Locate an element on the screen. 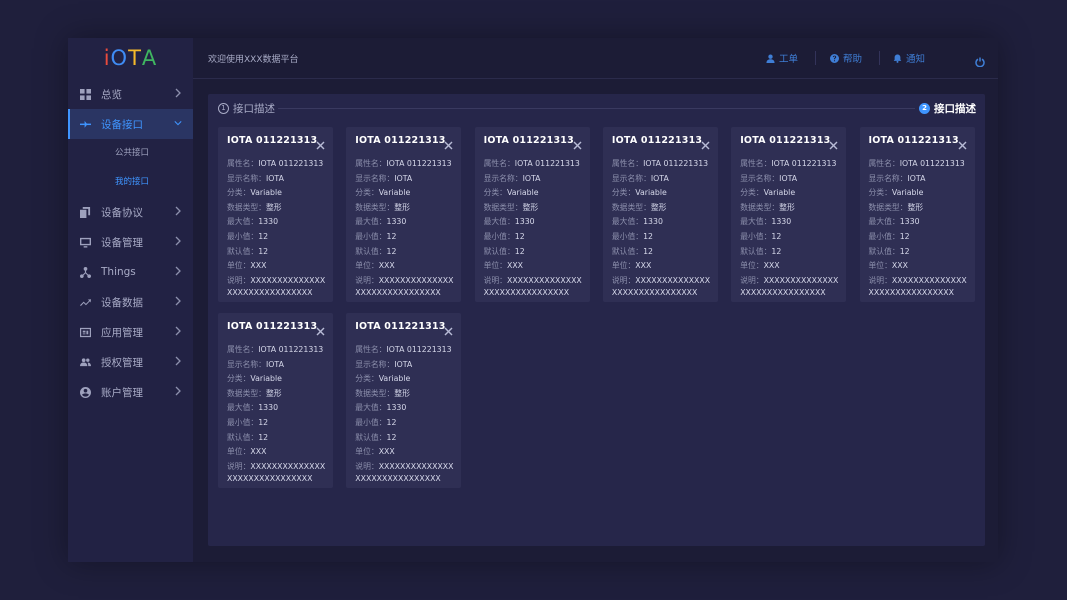  property-value: Variable is located at coordinates (266, 193).